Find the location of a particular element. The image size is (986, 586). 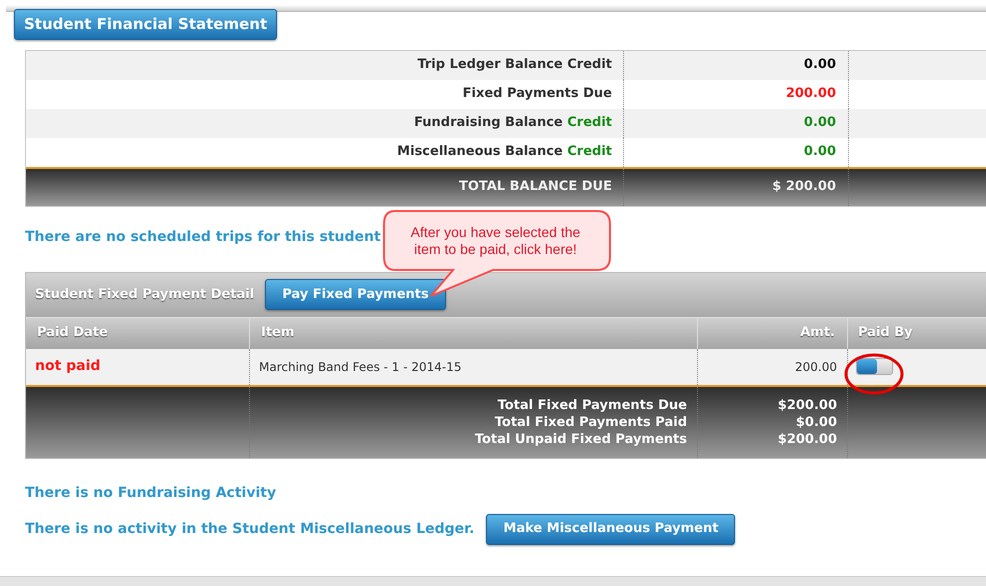

paid-date-cell-text: not paid is located at coordinates (67, 366).